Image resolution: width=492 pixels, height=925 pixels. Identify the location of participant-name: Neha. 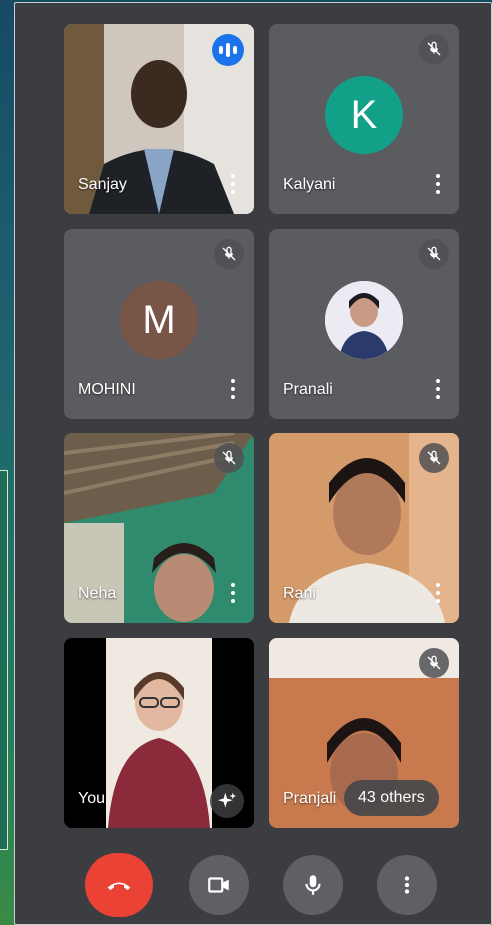
(97, 593).